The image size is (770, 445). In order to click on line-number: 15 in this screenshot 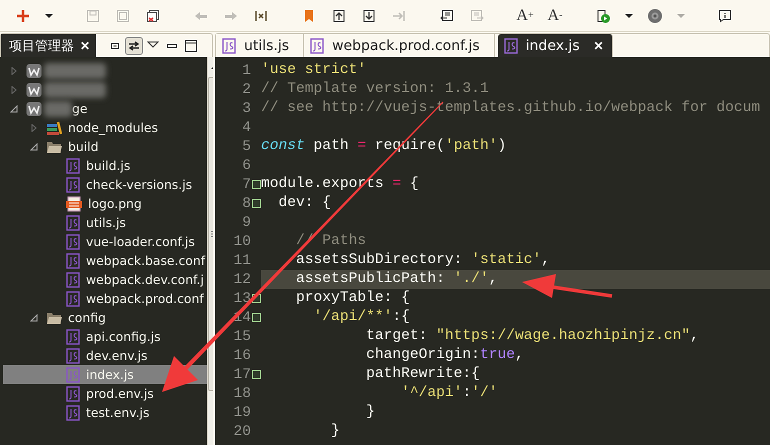, I will do `click(241, 336)`.